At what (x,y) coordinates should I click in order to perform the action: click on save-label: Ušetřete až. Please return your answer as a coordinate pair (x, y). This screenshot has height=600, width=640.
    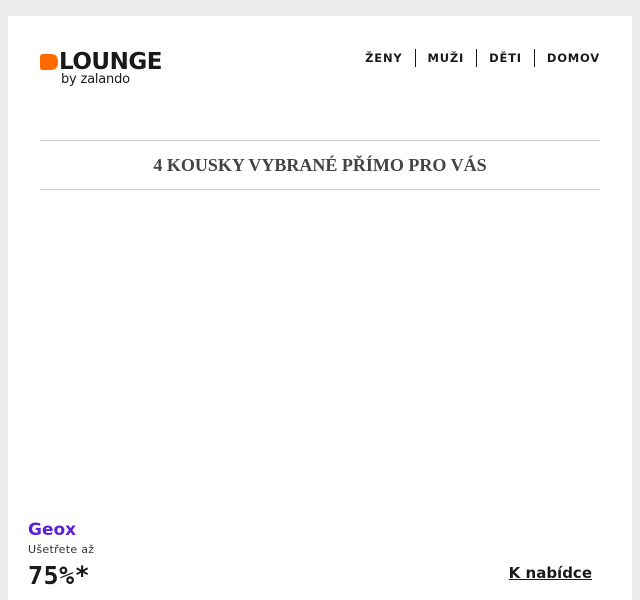
    Looking at the image, I should click on (61, 549).